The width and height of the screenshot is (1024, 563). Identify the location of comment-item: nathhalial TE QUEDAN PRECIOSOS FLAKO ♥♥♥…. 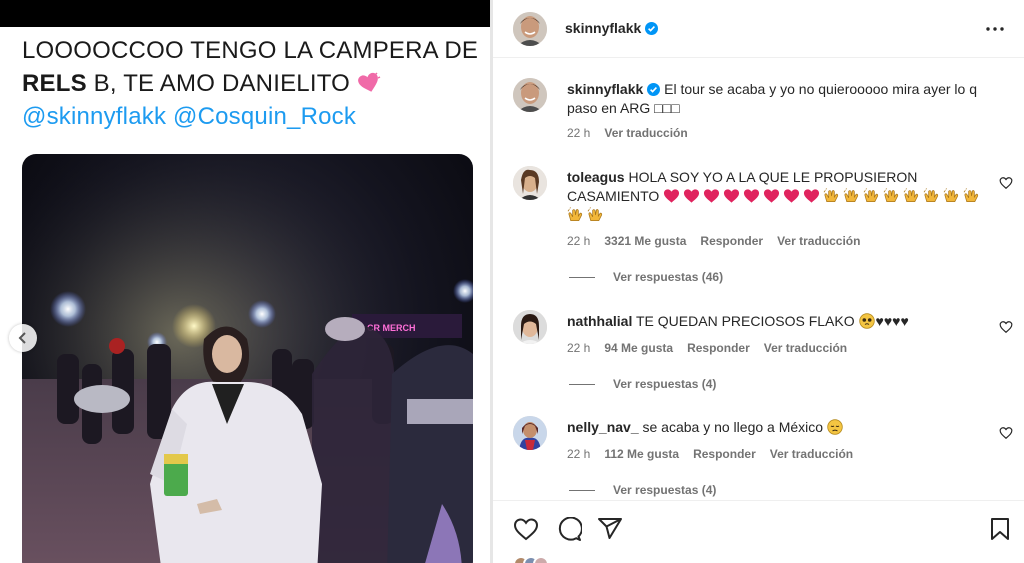
(758, 354).